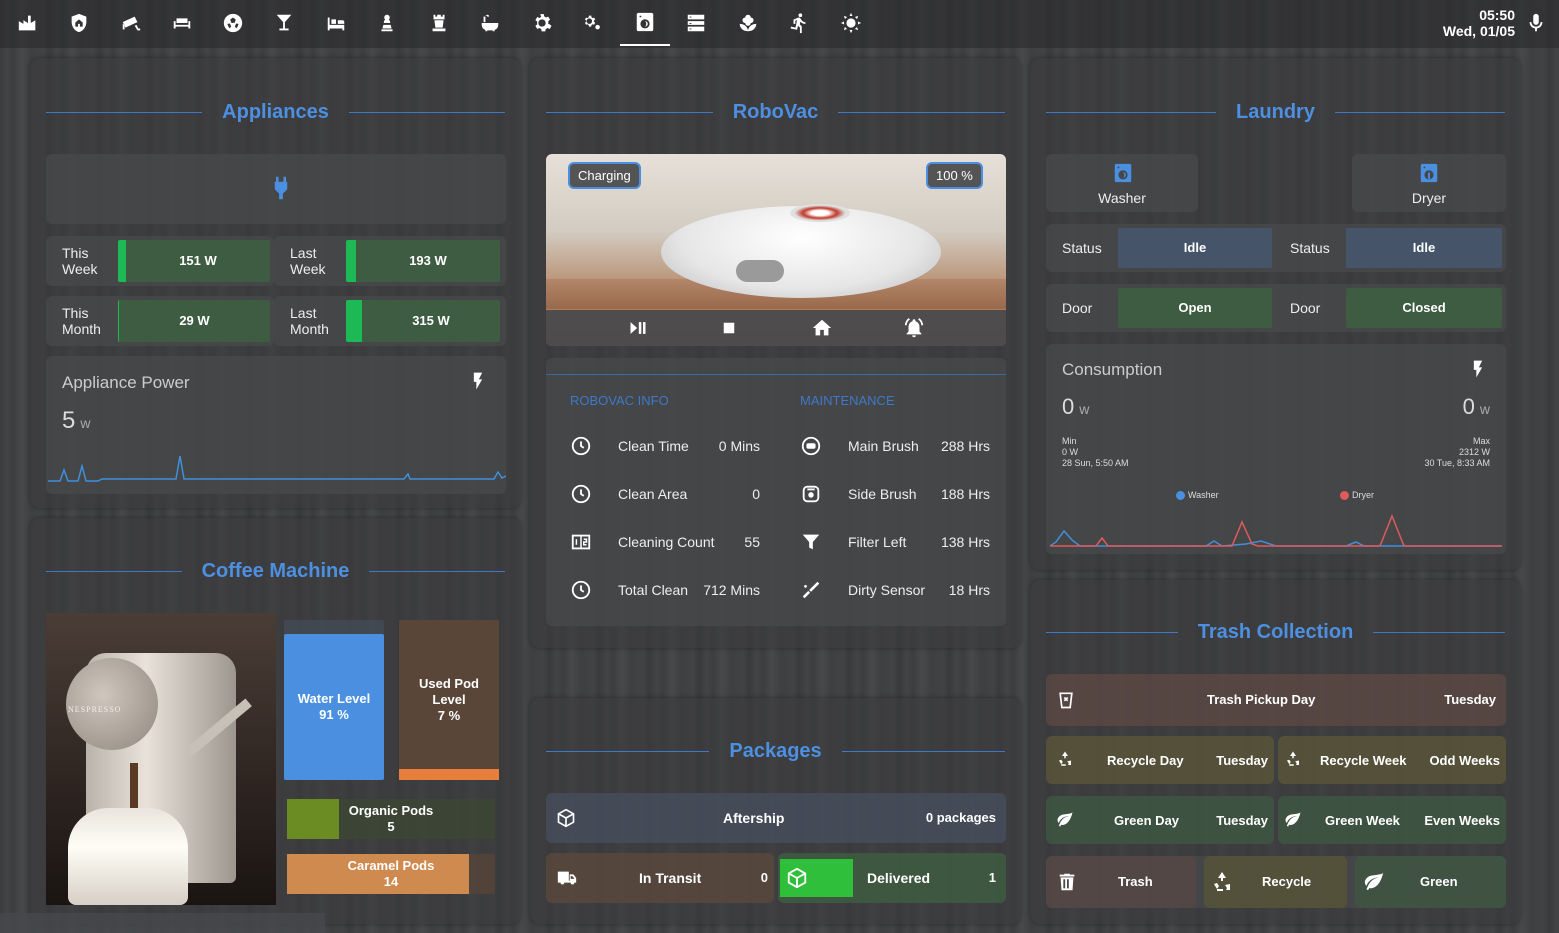  I want to click on appliance-power-graph: Appliance Power 5w, so click(276, 425).